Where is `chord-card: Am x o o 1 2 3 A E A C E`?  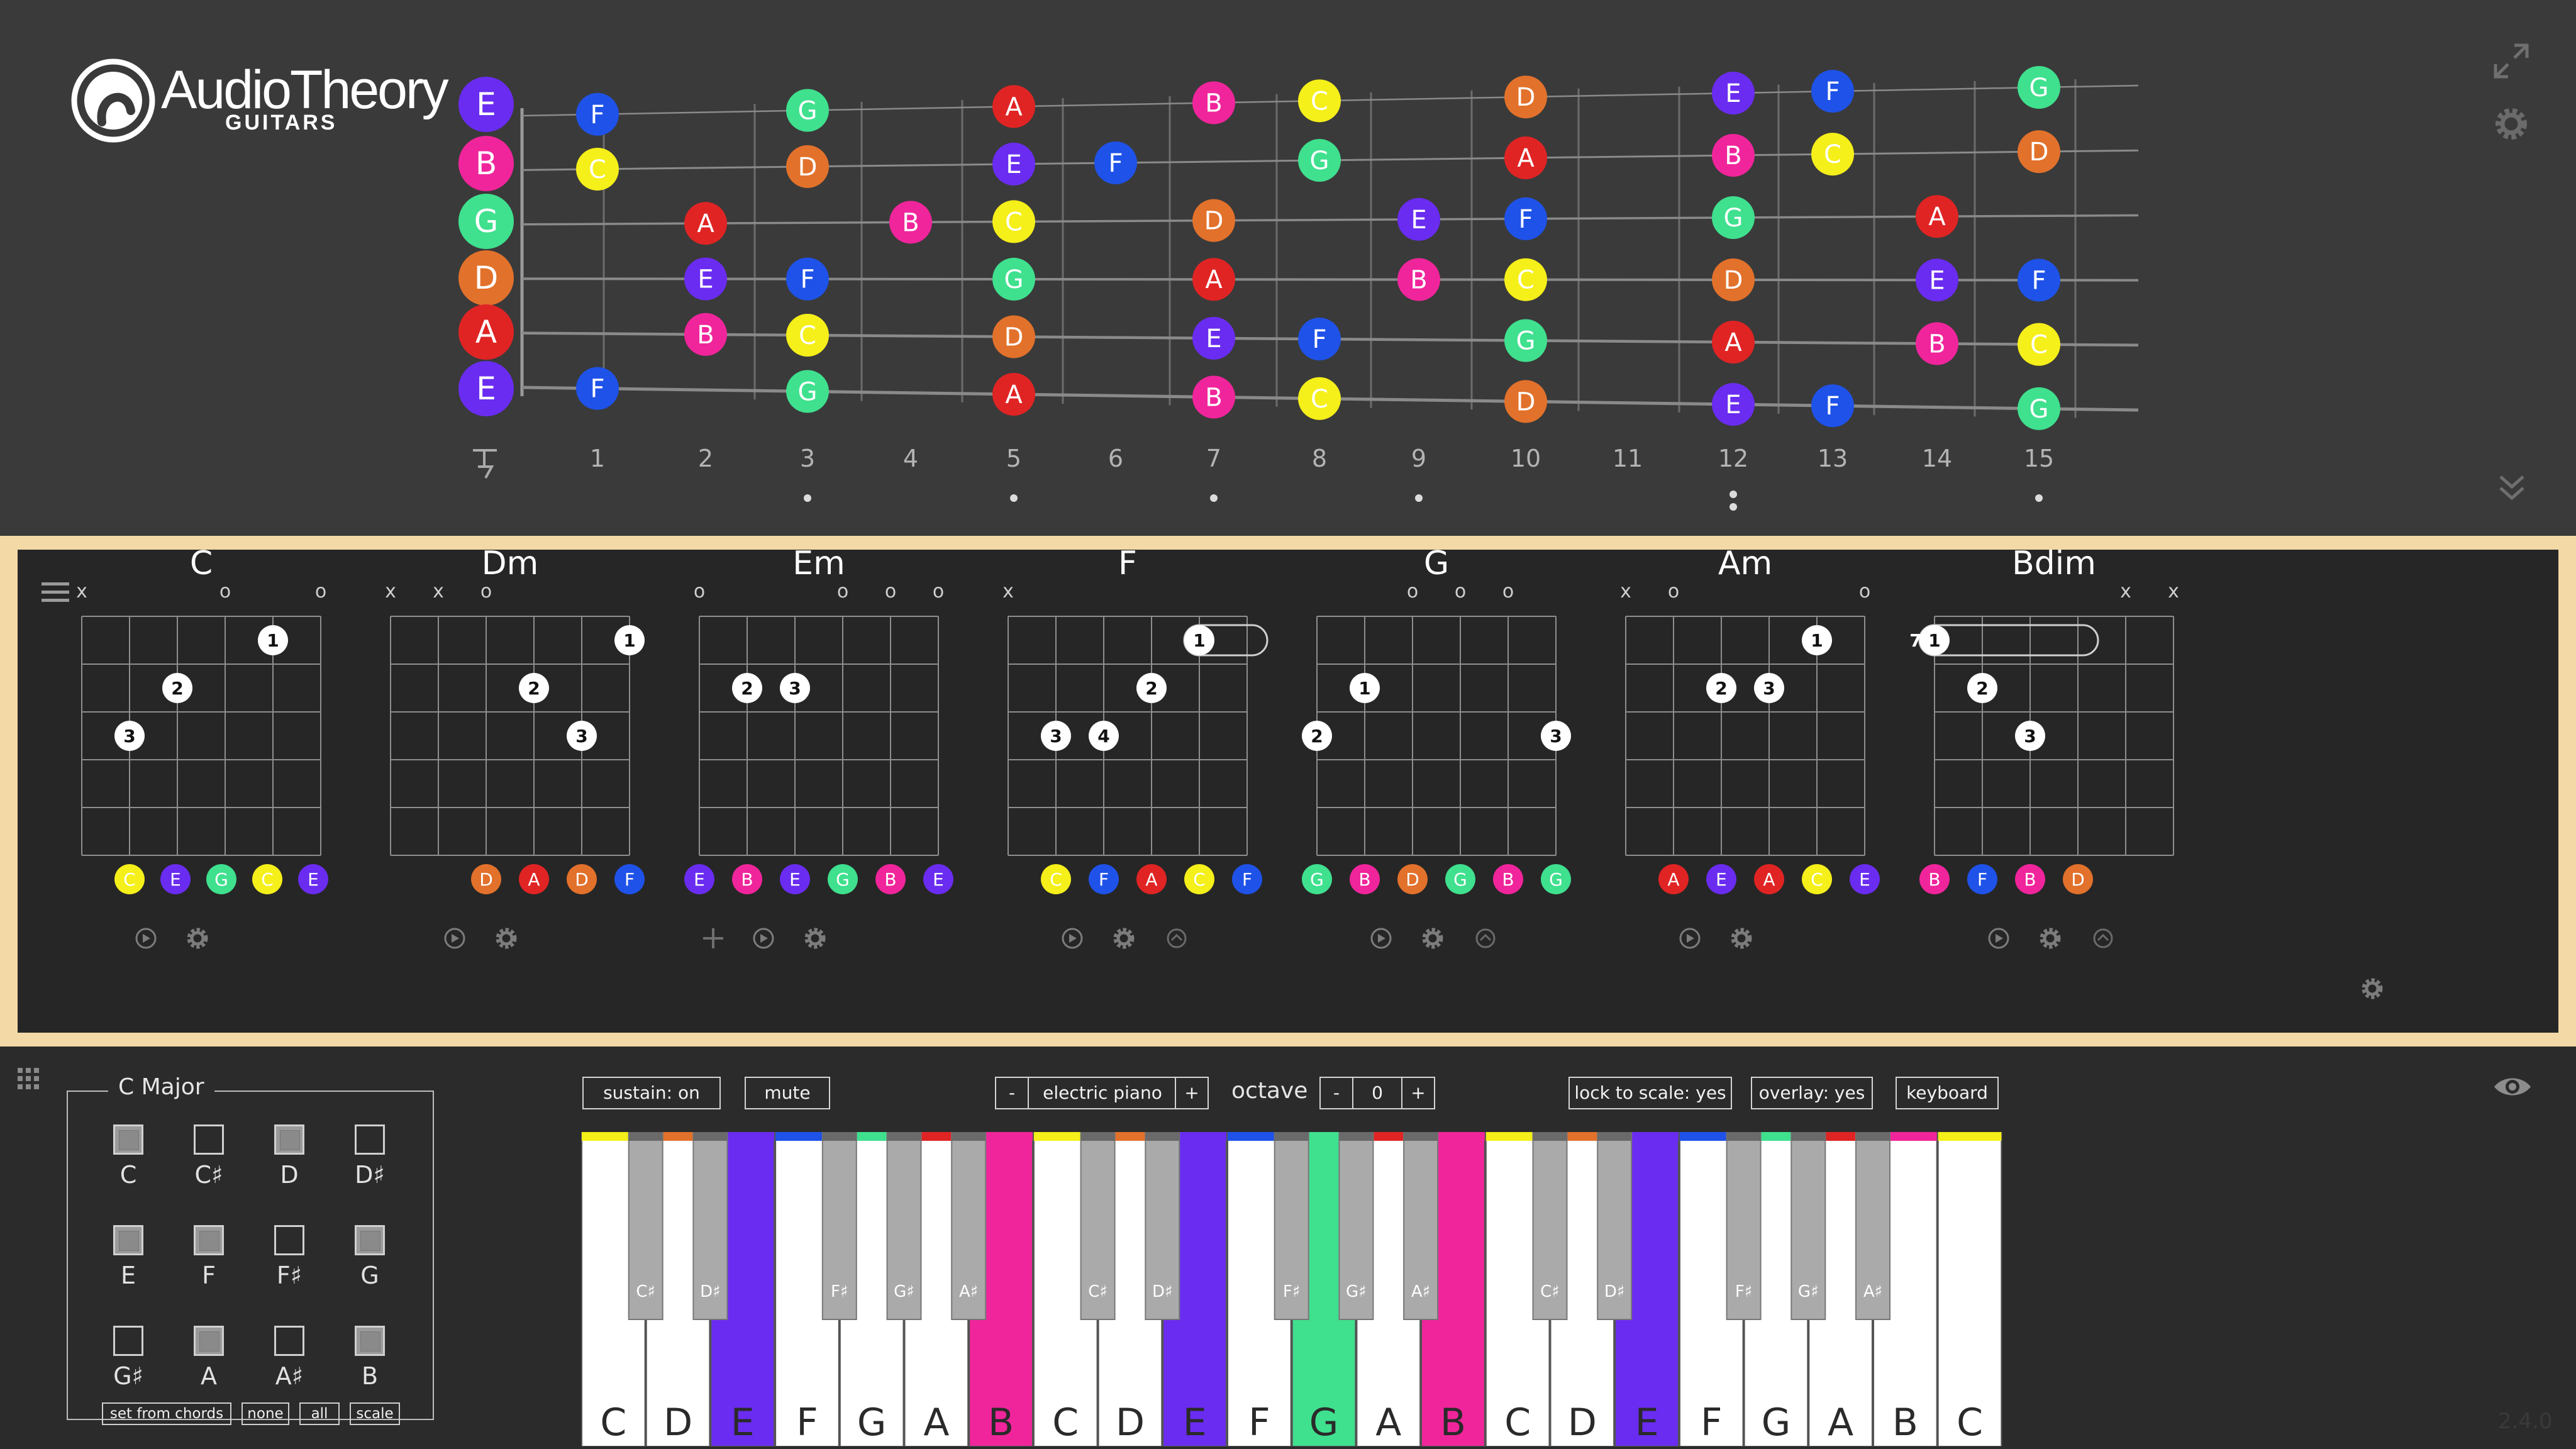 chord-card: Am x o o 1 2 3 A E A C E is located at coordinates (1750, 749).